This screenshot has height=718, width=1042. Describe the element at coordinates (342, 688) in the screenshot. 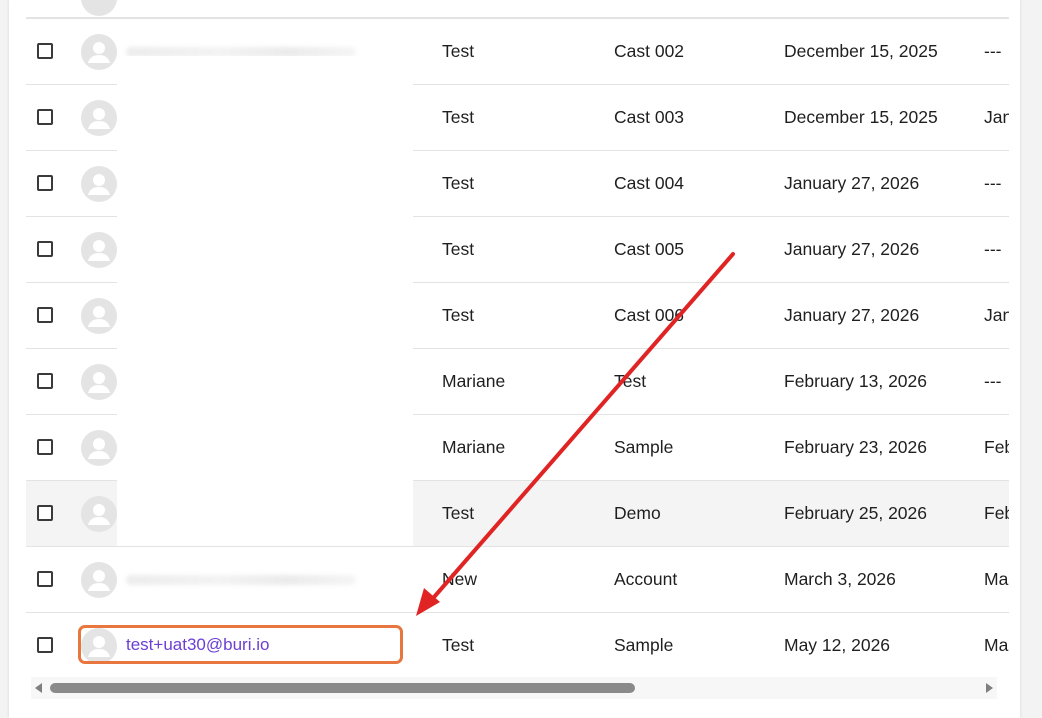

I see `scrollbar-thumb` at that location.